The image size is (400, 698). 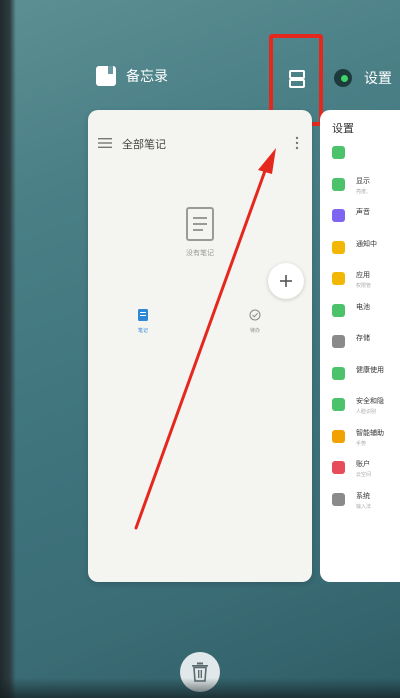 What do you see at coordinates (360, 313) in the screenshot?
I see `settings-item: 电池` at bounding box center [360, 313].